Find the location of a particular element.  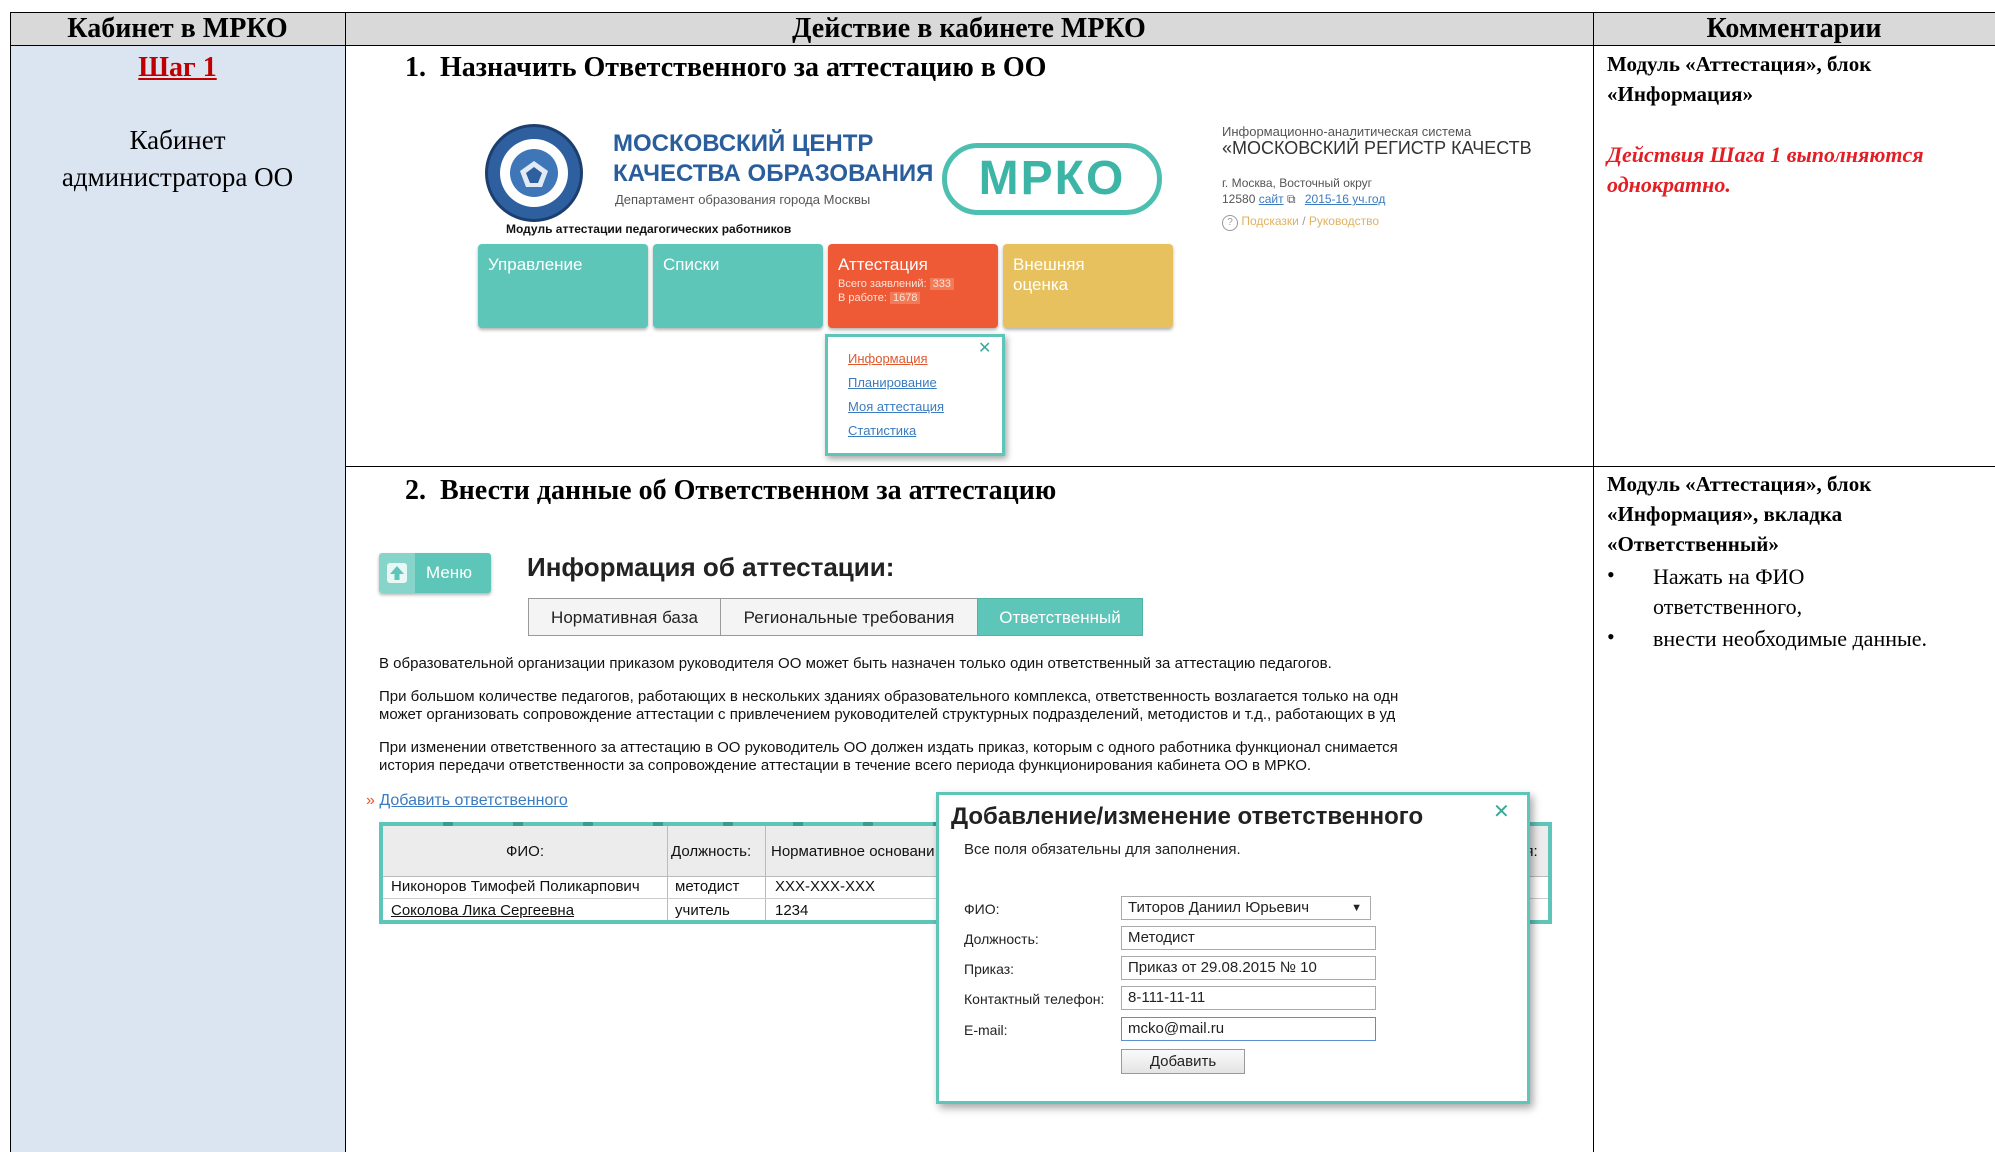

header-action: Действие в кабинете МРКО is located at coordinates (969, 29).